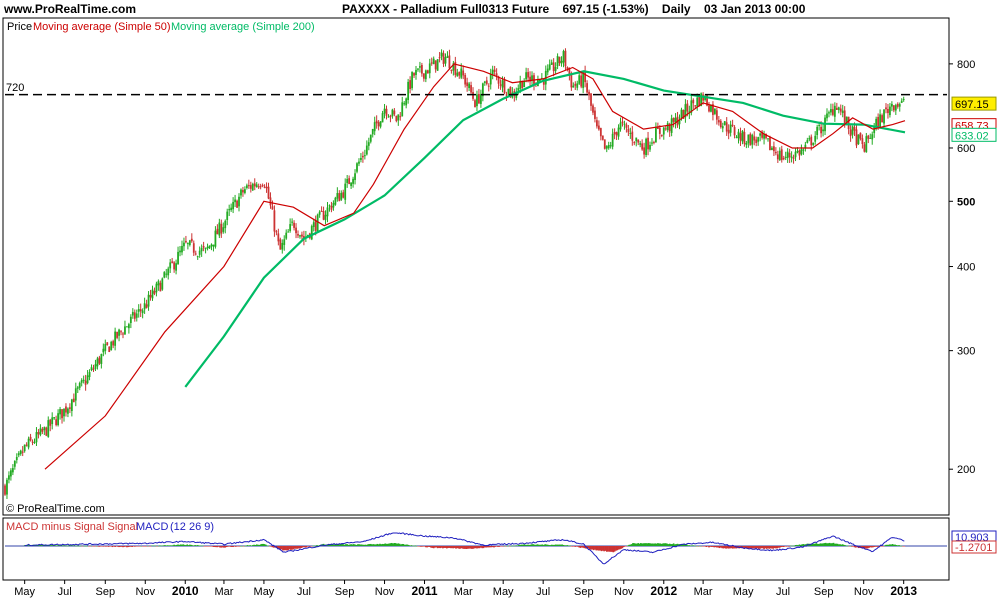  What do you see at coordinates (185, 591) in the screenshot?
I see `x-tick-label: 2010` at bounding box center [185, 591].